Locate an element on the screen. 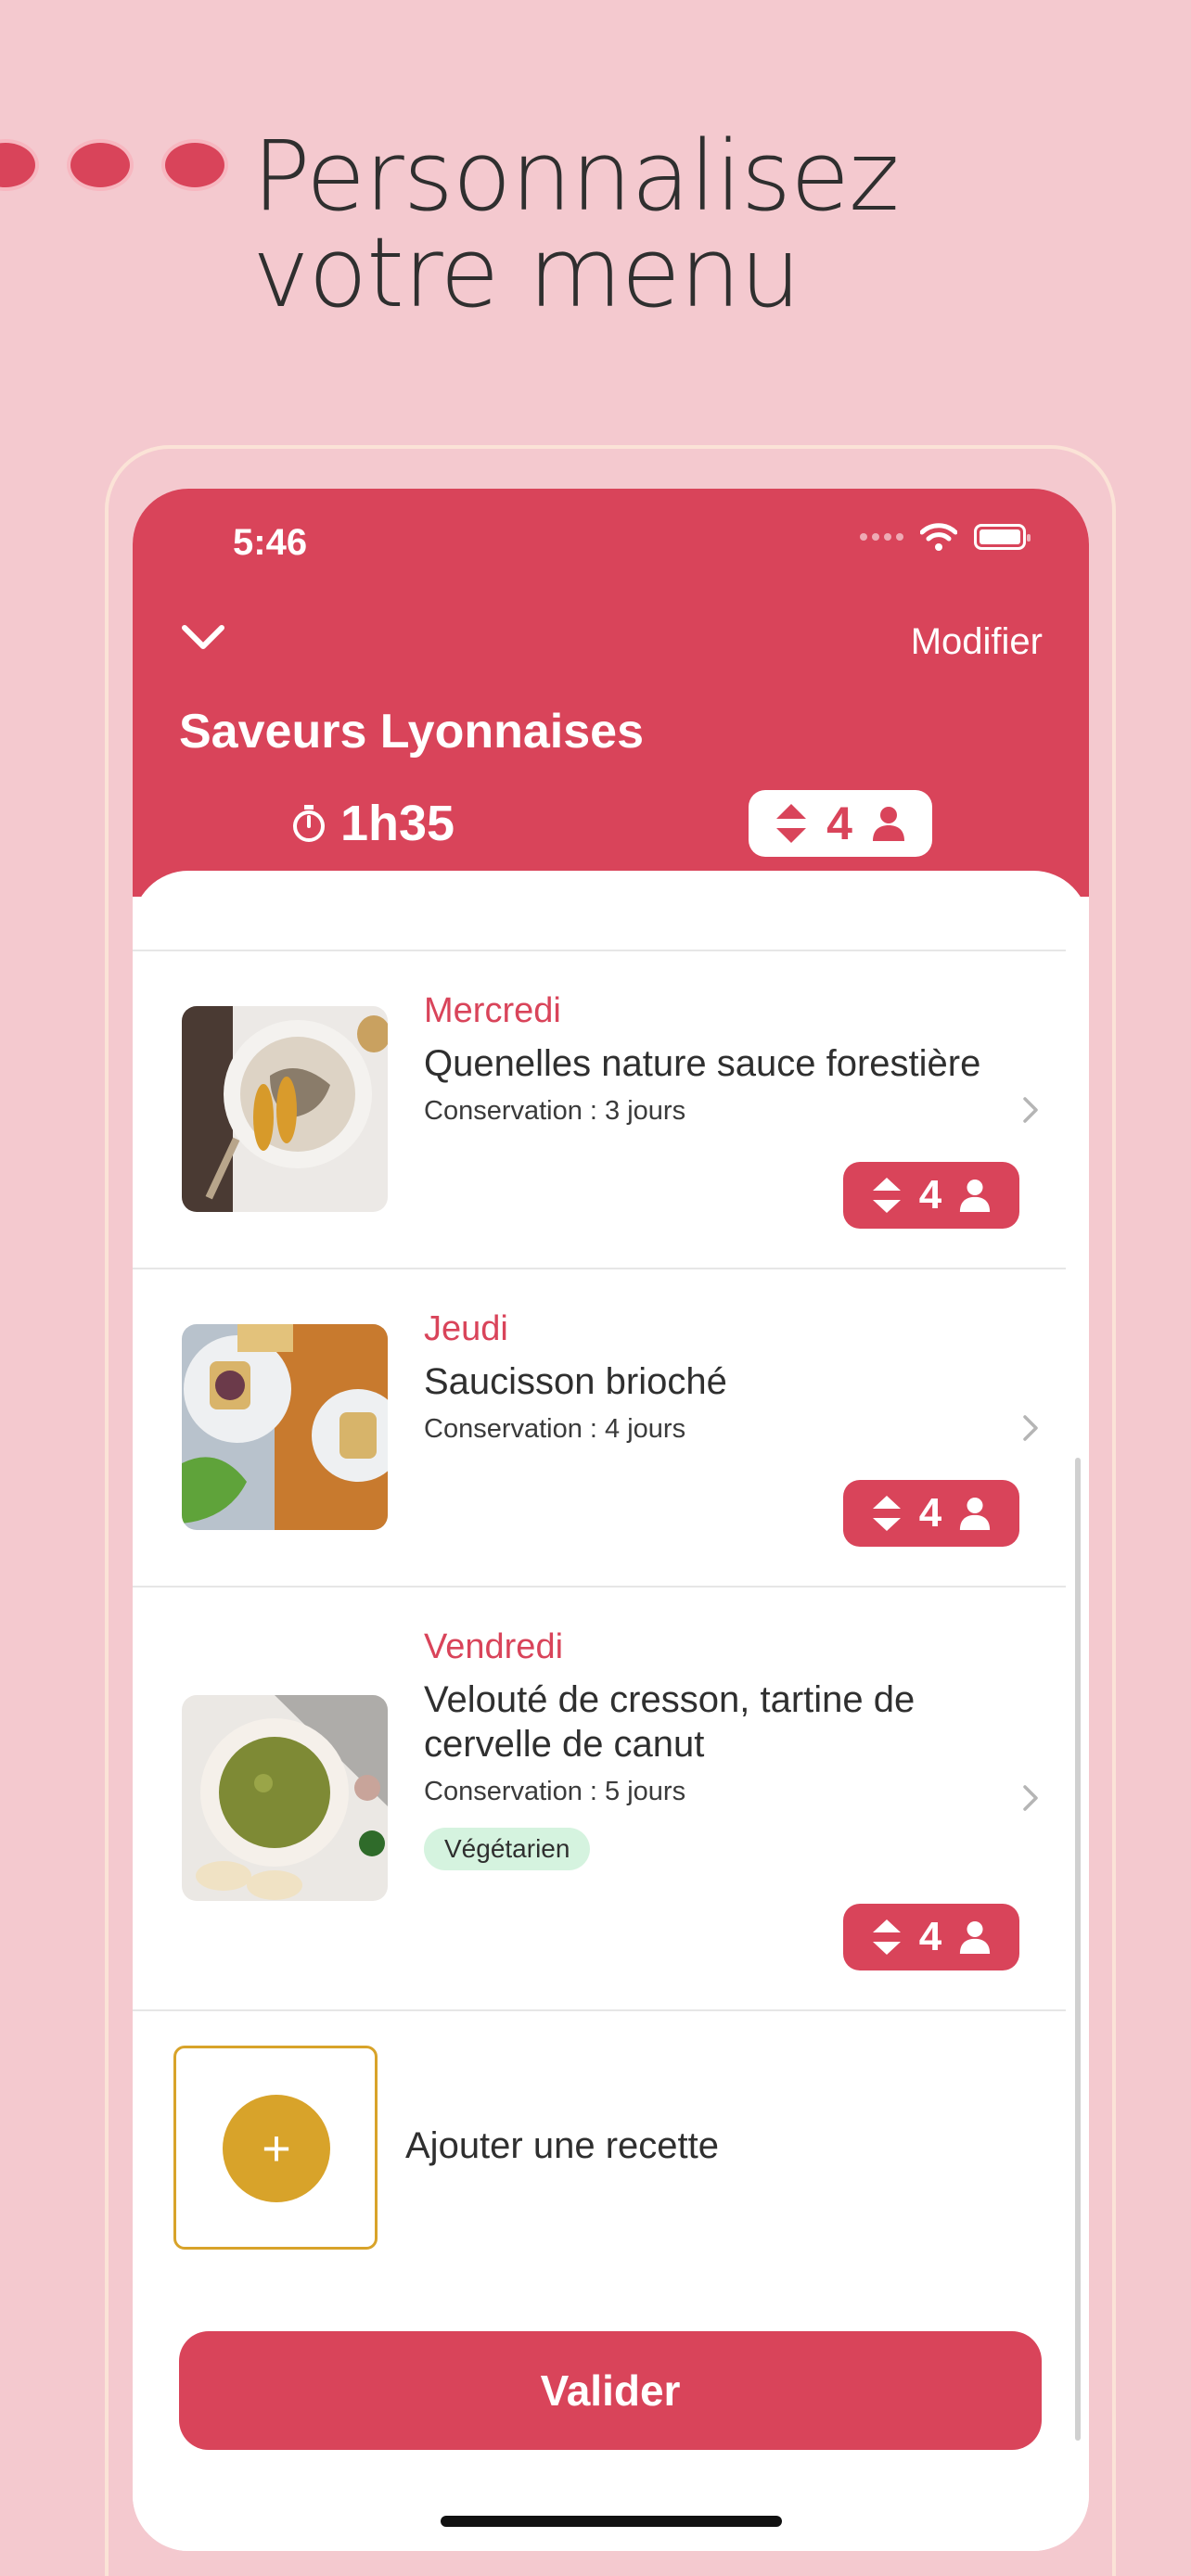  timer-icon is located at coordinates (309, 823).